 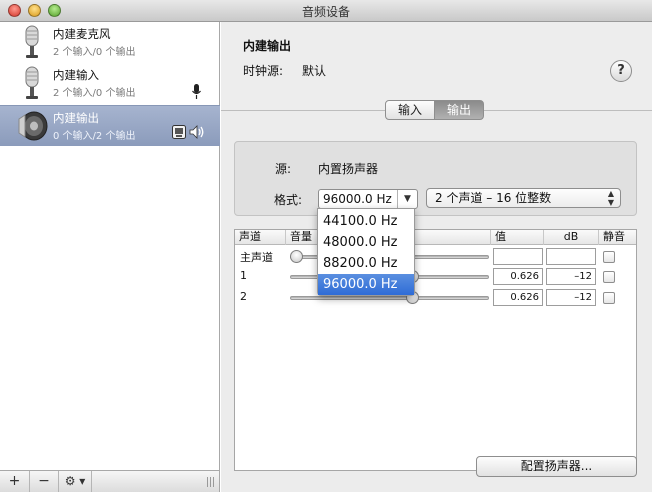 I want to click on device-name: 内建输出, so click(x=76, y=118).